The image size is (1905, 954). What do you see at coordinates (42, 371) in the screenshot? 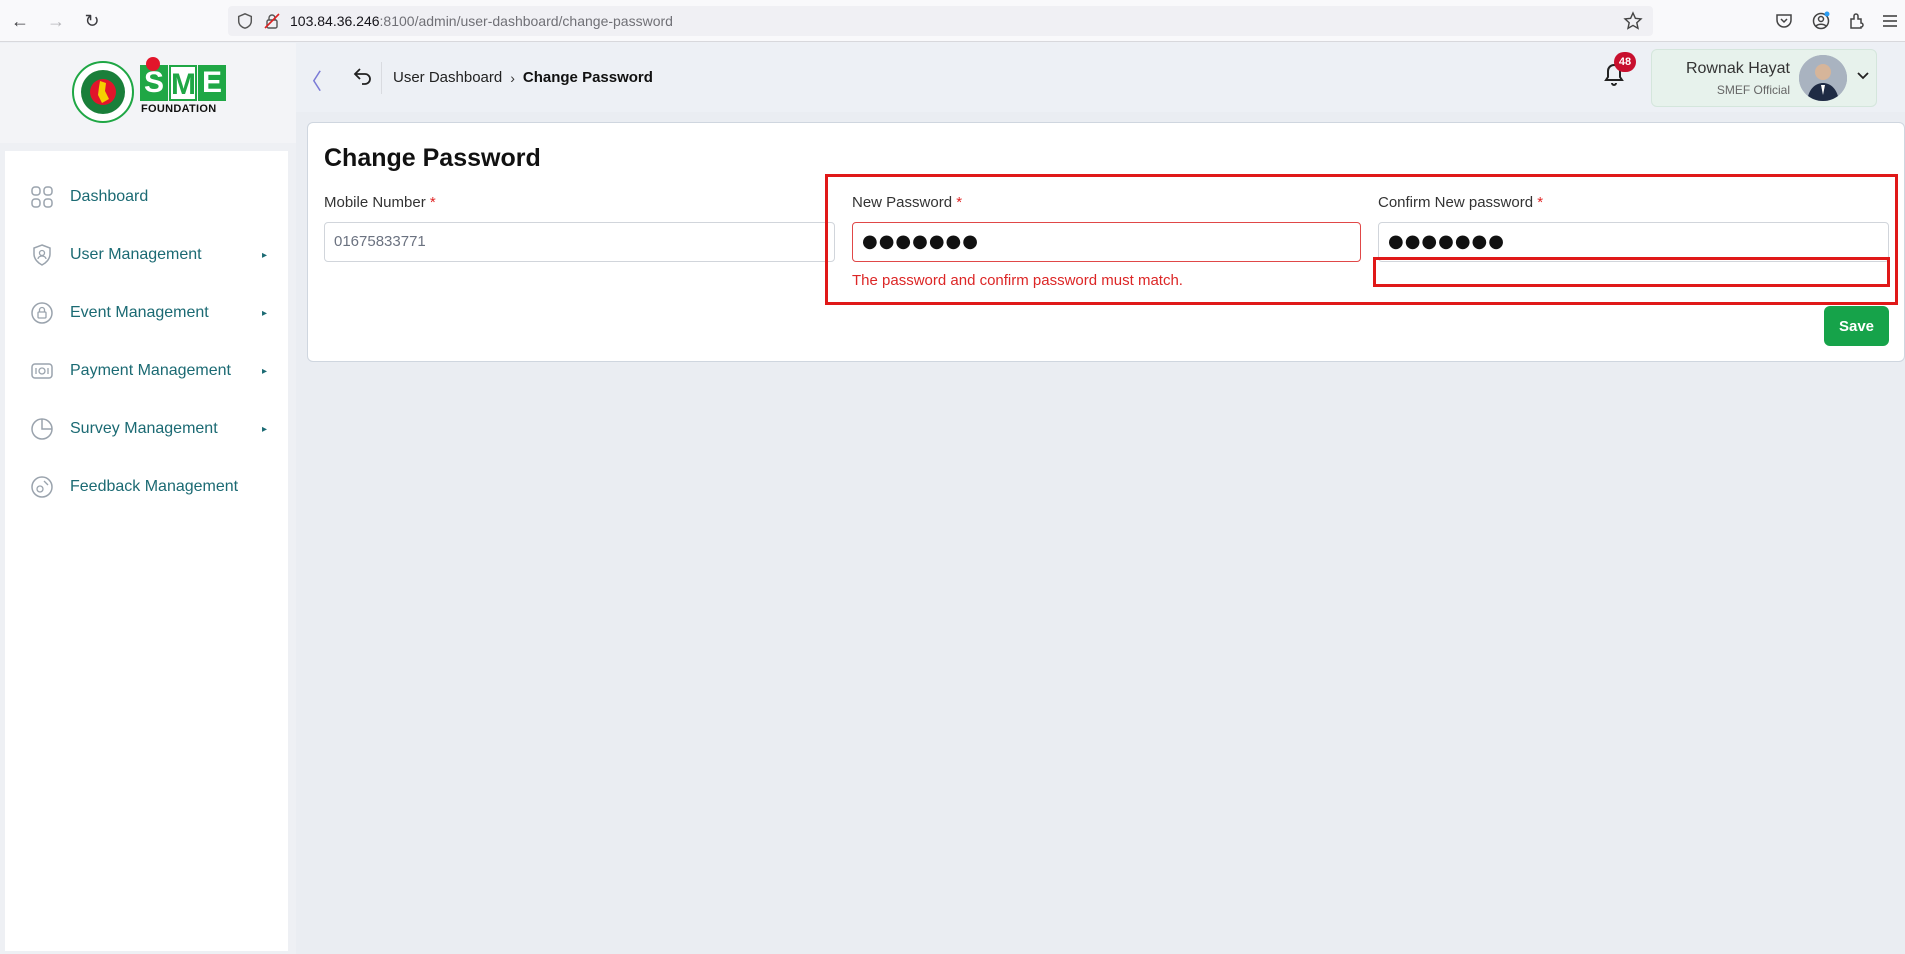
I see `money-icon` at bounding box center [42, 371].